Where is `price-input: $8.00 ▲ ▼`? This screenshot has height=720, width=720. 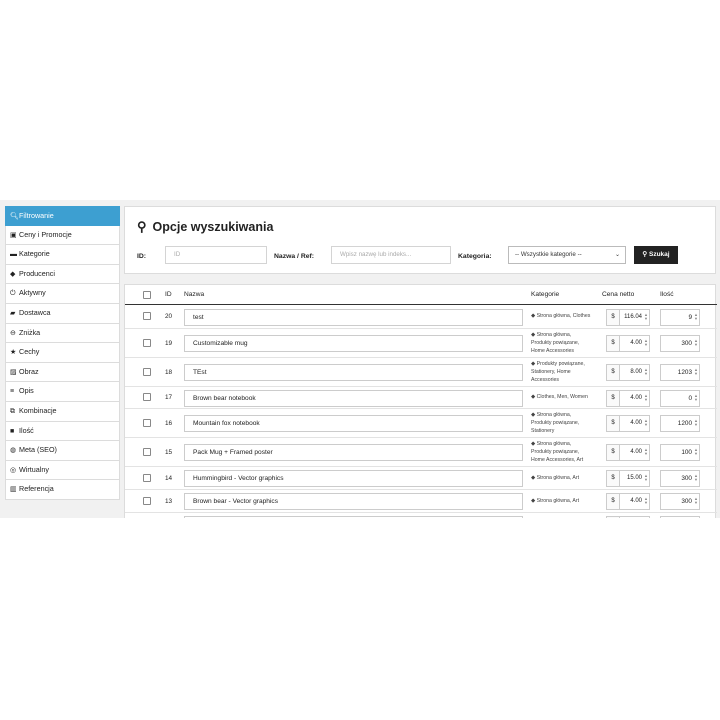
price-input: $8.00 ▲ ▼ is located at coordinates (628, 372).